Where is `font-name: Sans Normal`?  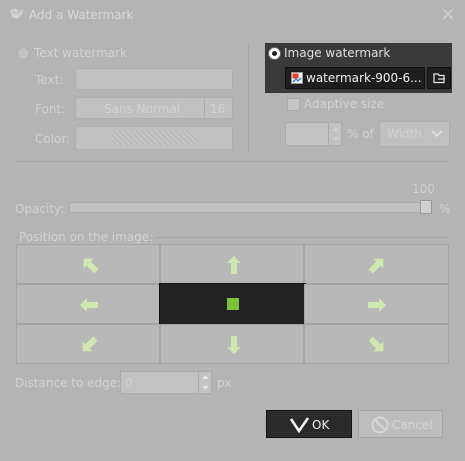 font-name: Sans Normal is located at coordinates (142, 109).